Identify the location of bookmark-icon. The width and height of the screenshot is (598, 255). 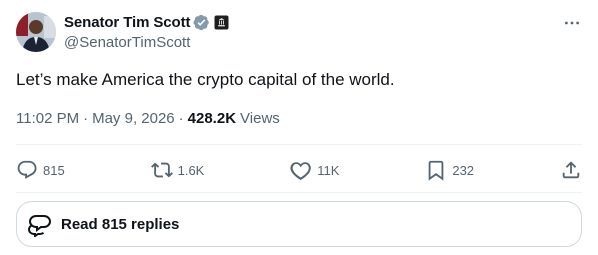
(436, 170).